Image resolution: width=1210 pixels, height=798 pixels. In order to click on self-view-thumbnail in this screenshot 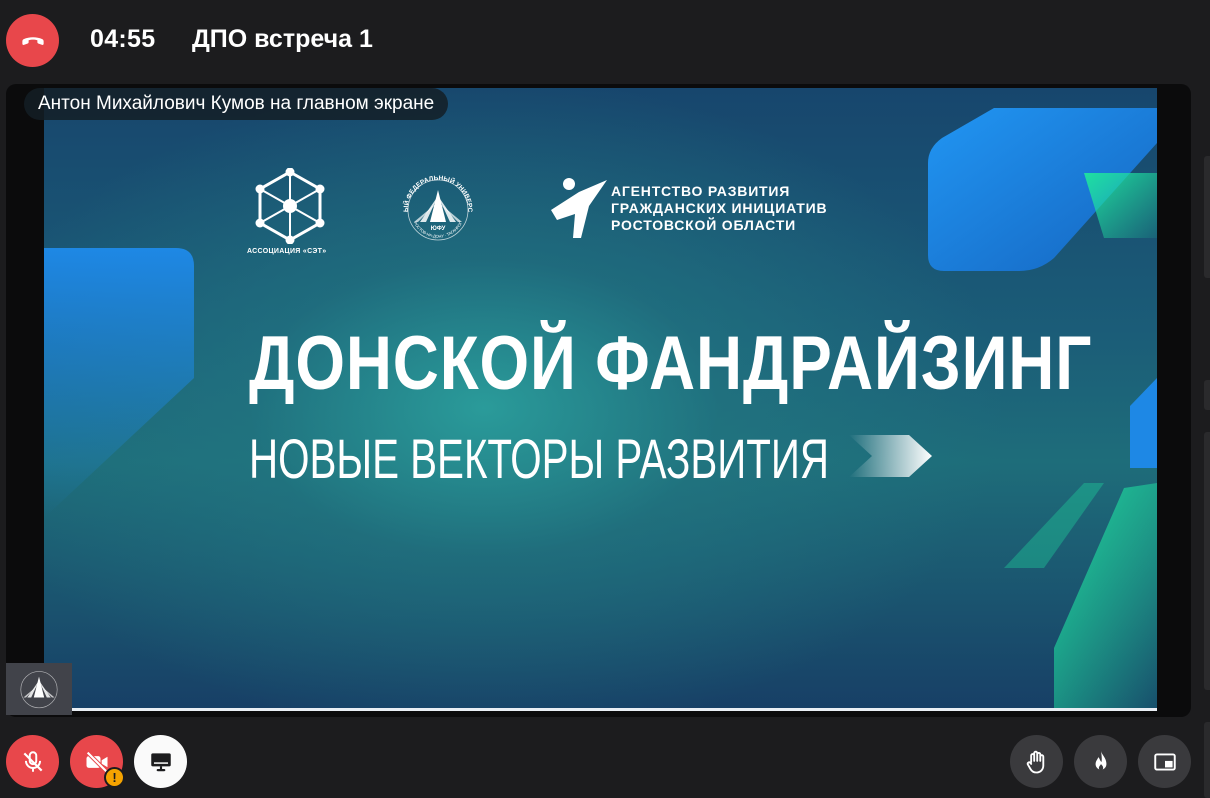, I will do `click(39, 689)`.